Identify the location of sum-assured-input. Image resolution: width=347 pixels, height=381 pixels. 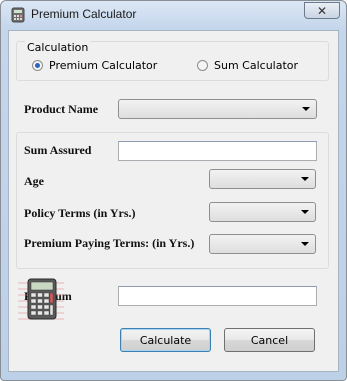
(217, 151).